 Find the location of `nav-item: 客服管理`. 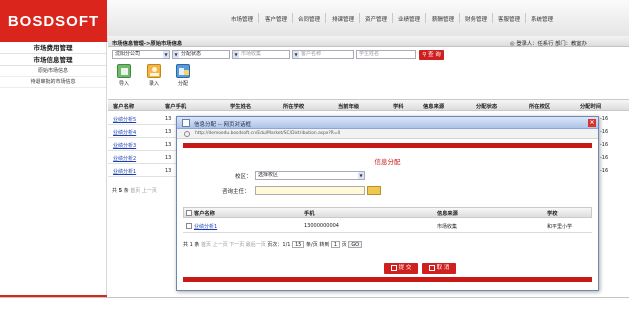

nav-item: 客服管理 is located at coordinates (509, 19).